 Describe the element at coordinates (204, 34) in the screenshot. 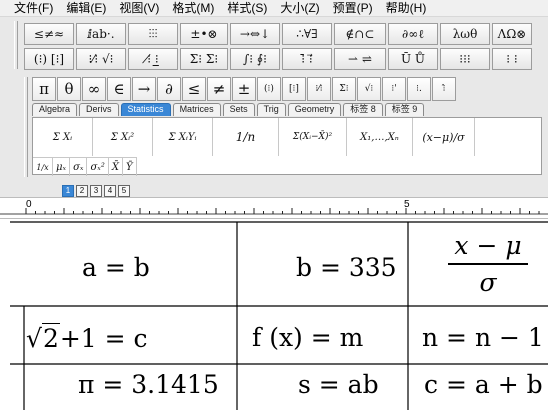

I see `operators-palette-button: ±•⊗` at that location.